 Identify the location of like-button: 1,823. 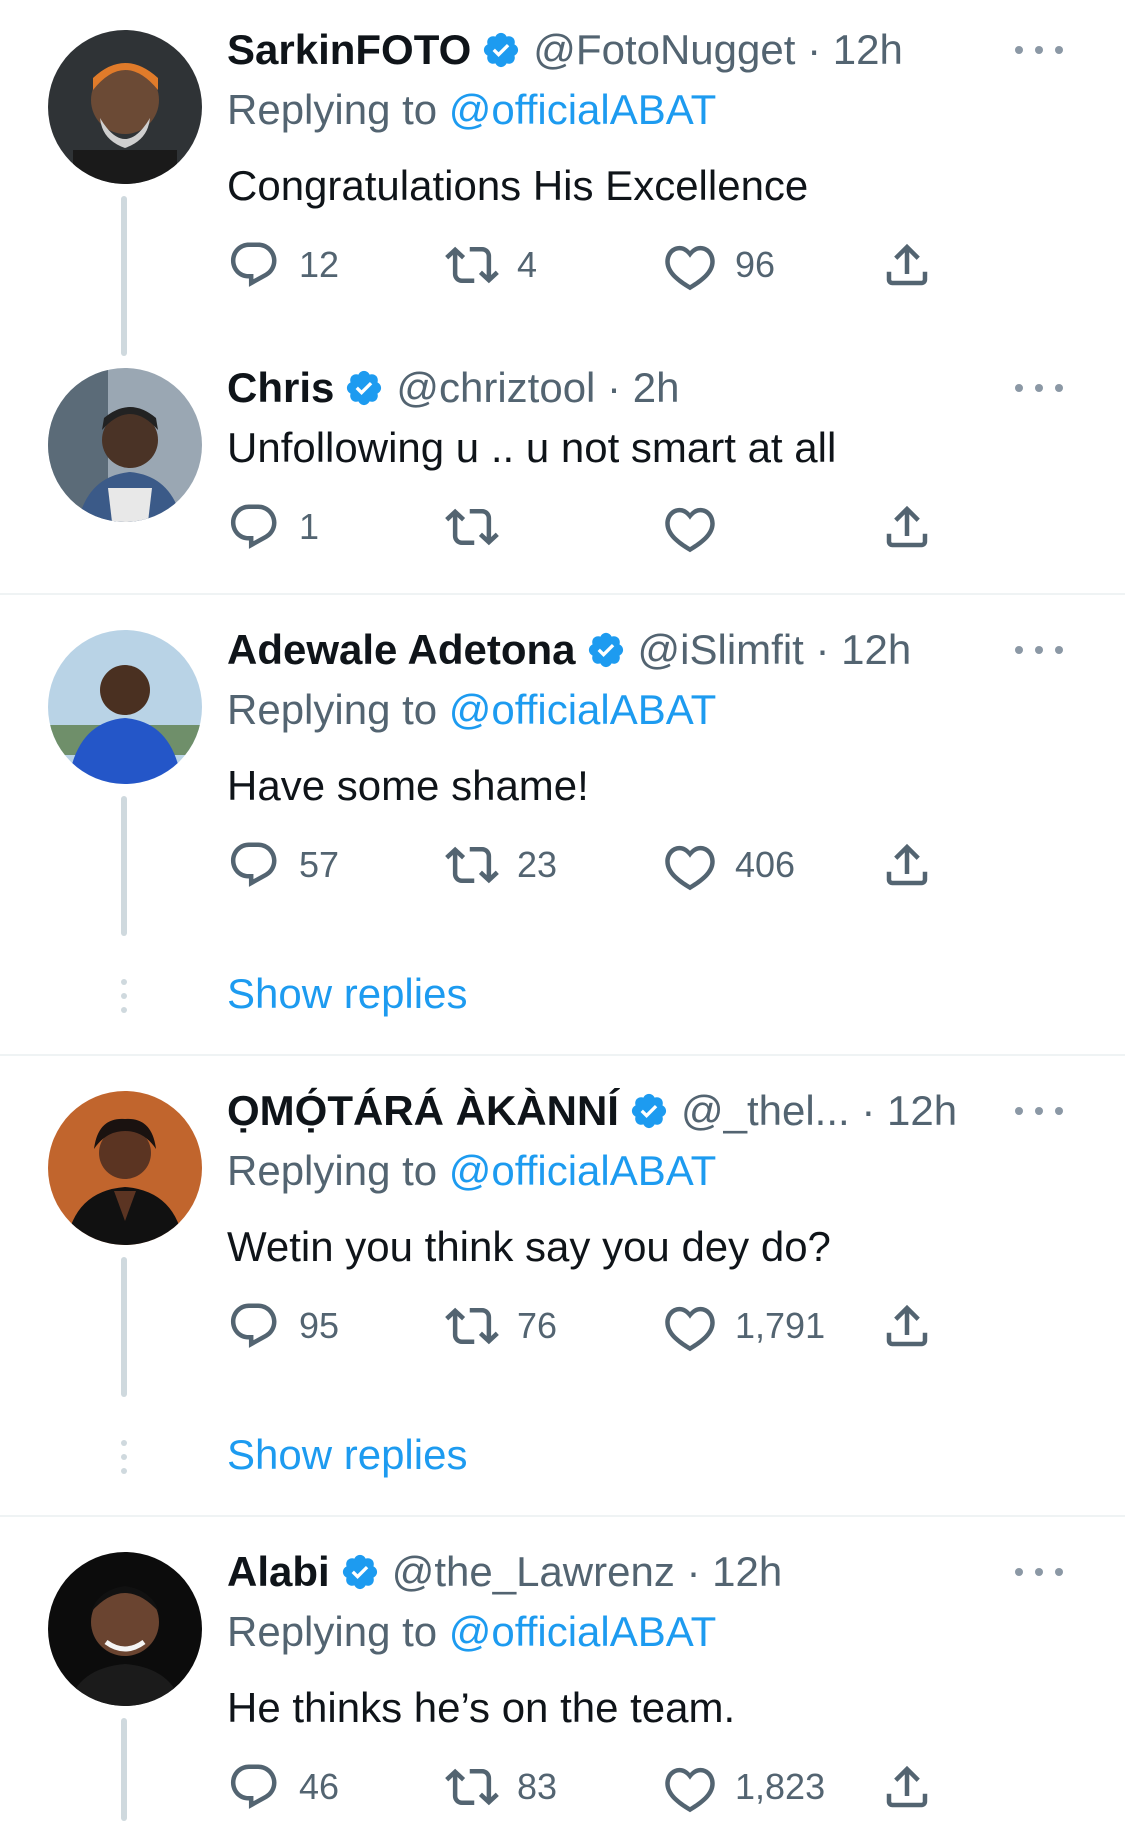
(744, 1787).